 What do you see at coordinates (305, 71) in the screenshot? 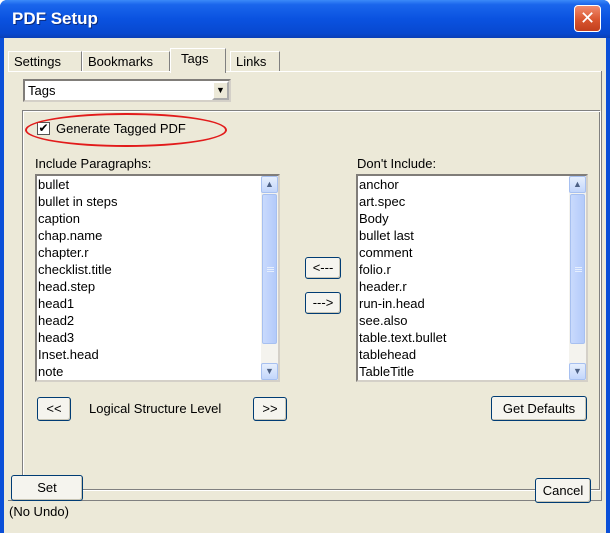
I see `tab-panel-top-edge` at bounding box center [305, 71].